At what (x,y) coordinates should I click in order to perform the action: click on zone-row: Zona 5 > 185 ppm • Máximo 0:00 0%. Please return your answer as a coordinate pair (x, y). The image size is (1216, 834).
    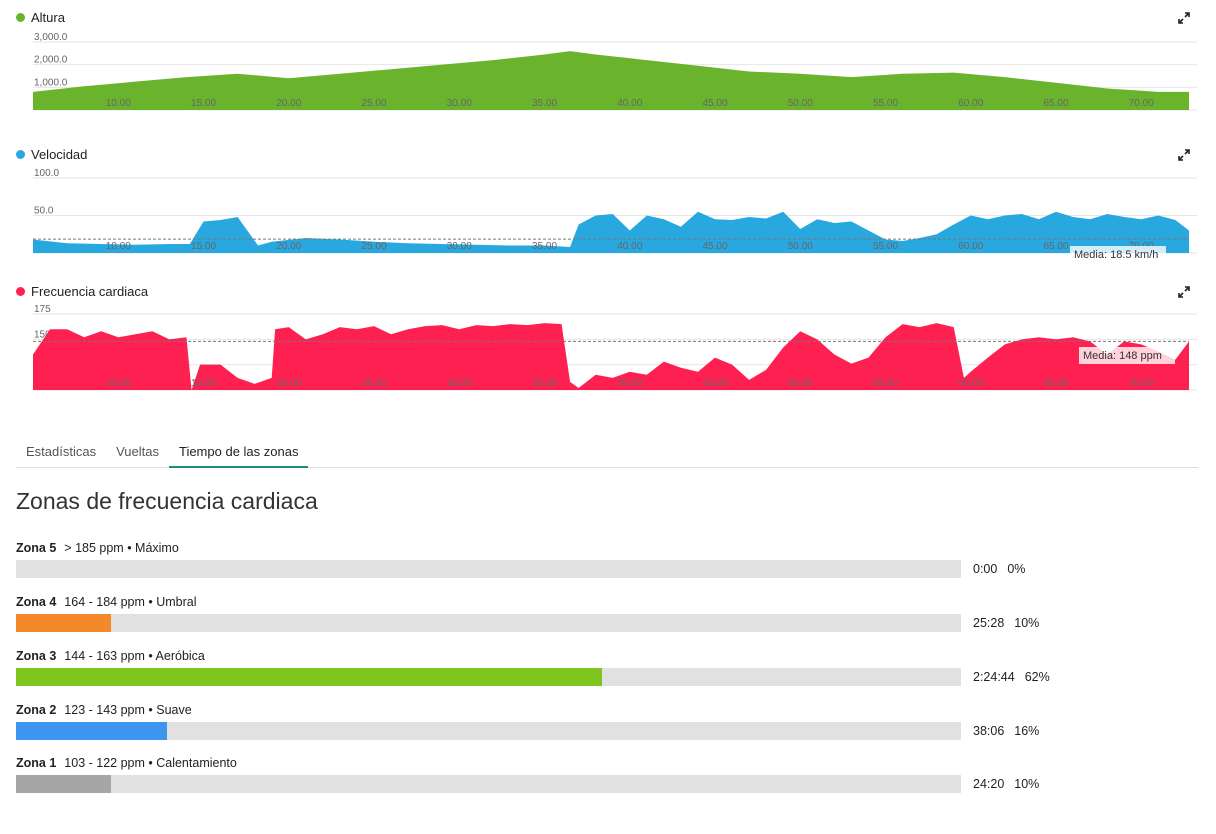
    Looking at the image, I should click on (566, 565).